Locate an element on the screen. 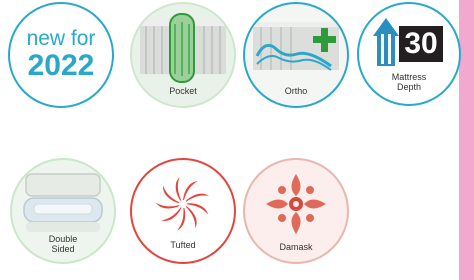 Image resolution: width=474 pixels, height=280 pixels. mattress-depth-badge: 30 Mattress Depth is located at coordinates (409, 54).